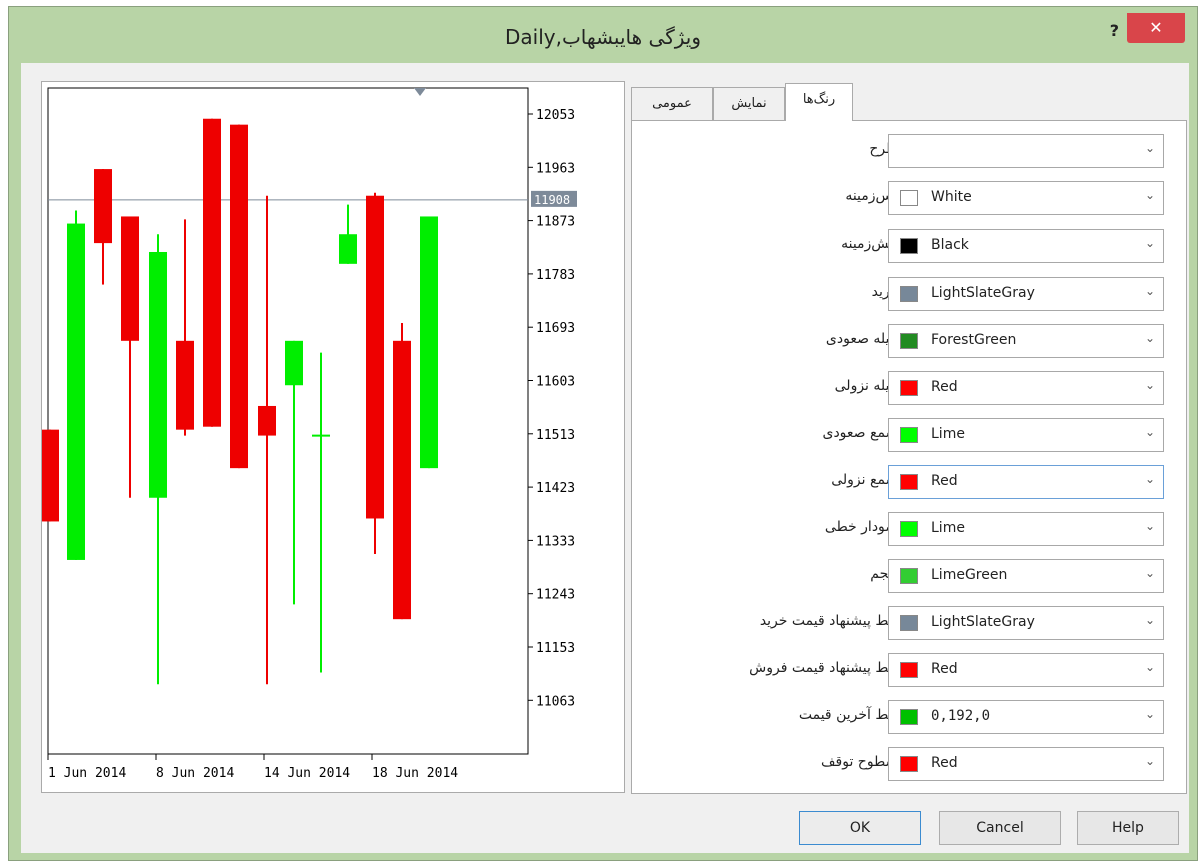 This screenshot has height=864, width=1200. I want to click on cancel-button: Cancel, so click(1000, 828).